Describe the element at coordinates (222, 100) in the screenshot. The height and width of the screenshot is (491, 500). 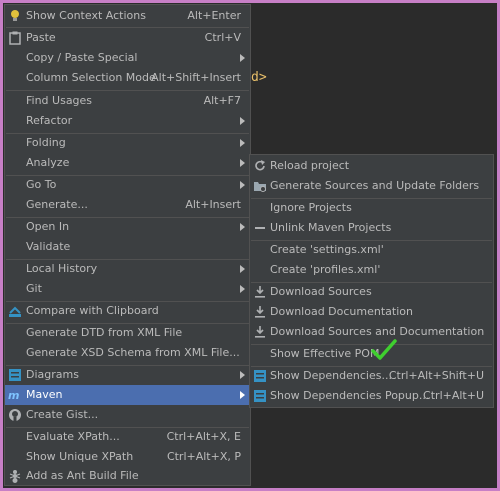
I see `menu-item-shortcut: Alt+F7` at that location.